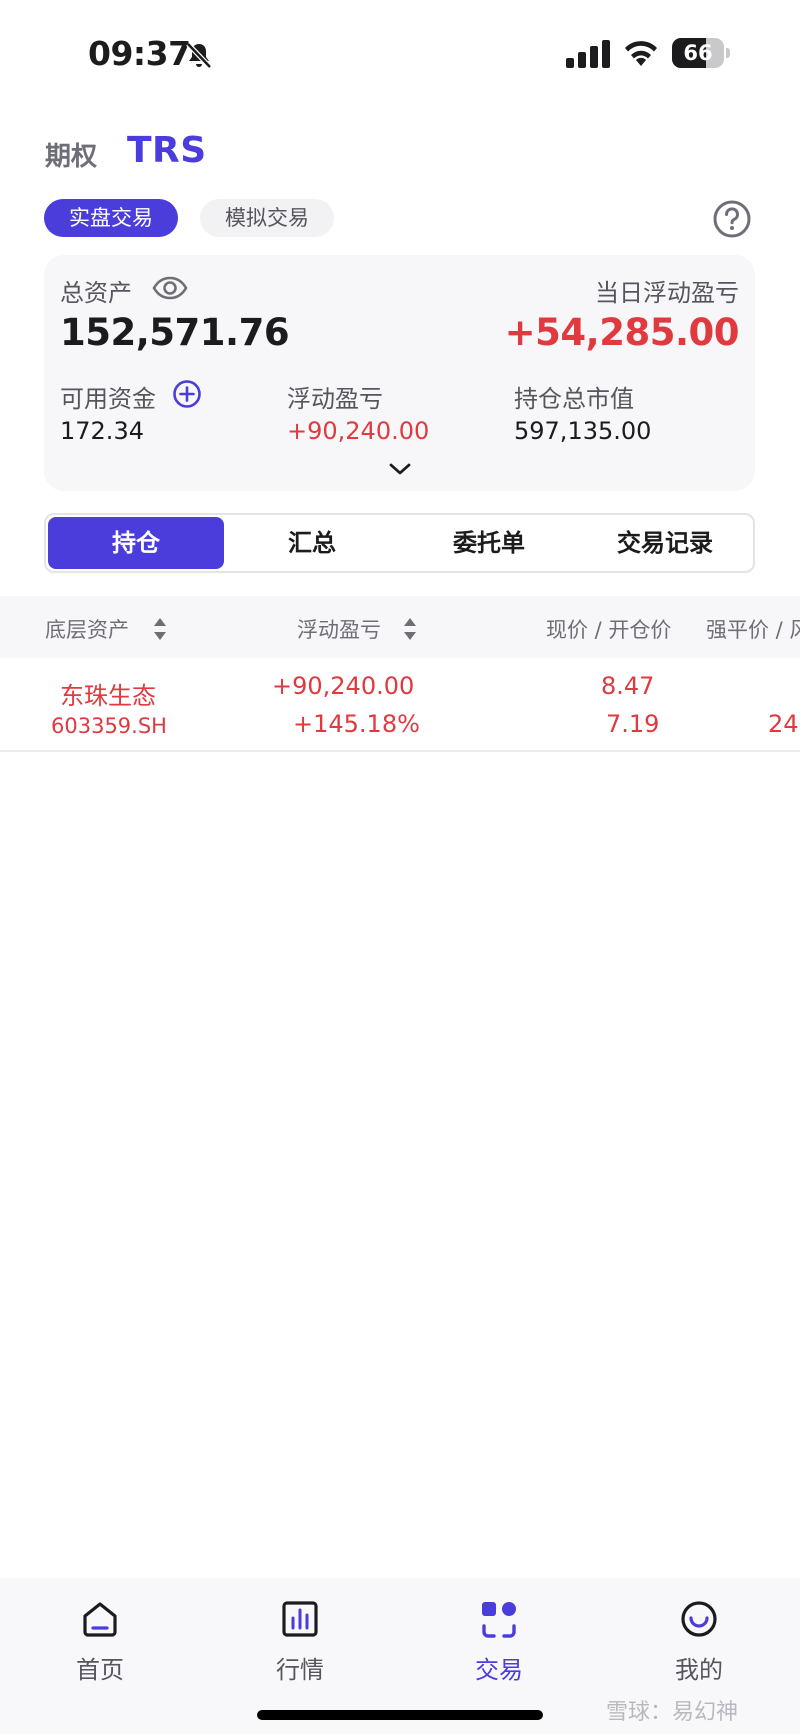 The height and width of the screenshot is (1734, 800). Describe the element at coordinates (574, 399) in the screenshot. I see `market-value-label: 持仓总市值` at that location.